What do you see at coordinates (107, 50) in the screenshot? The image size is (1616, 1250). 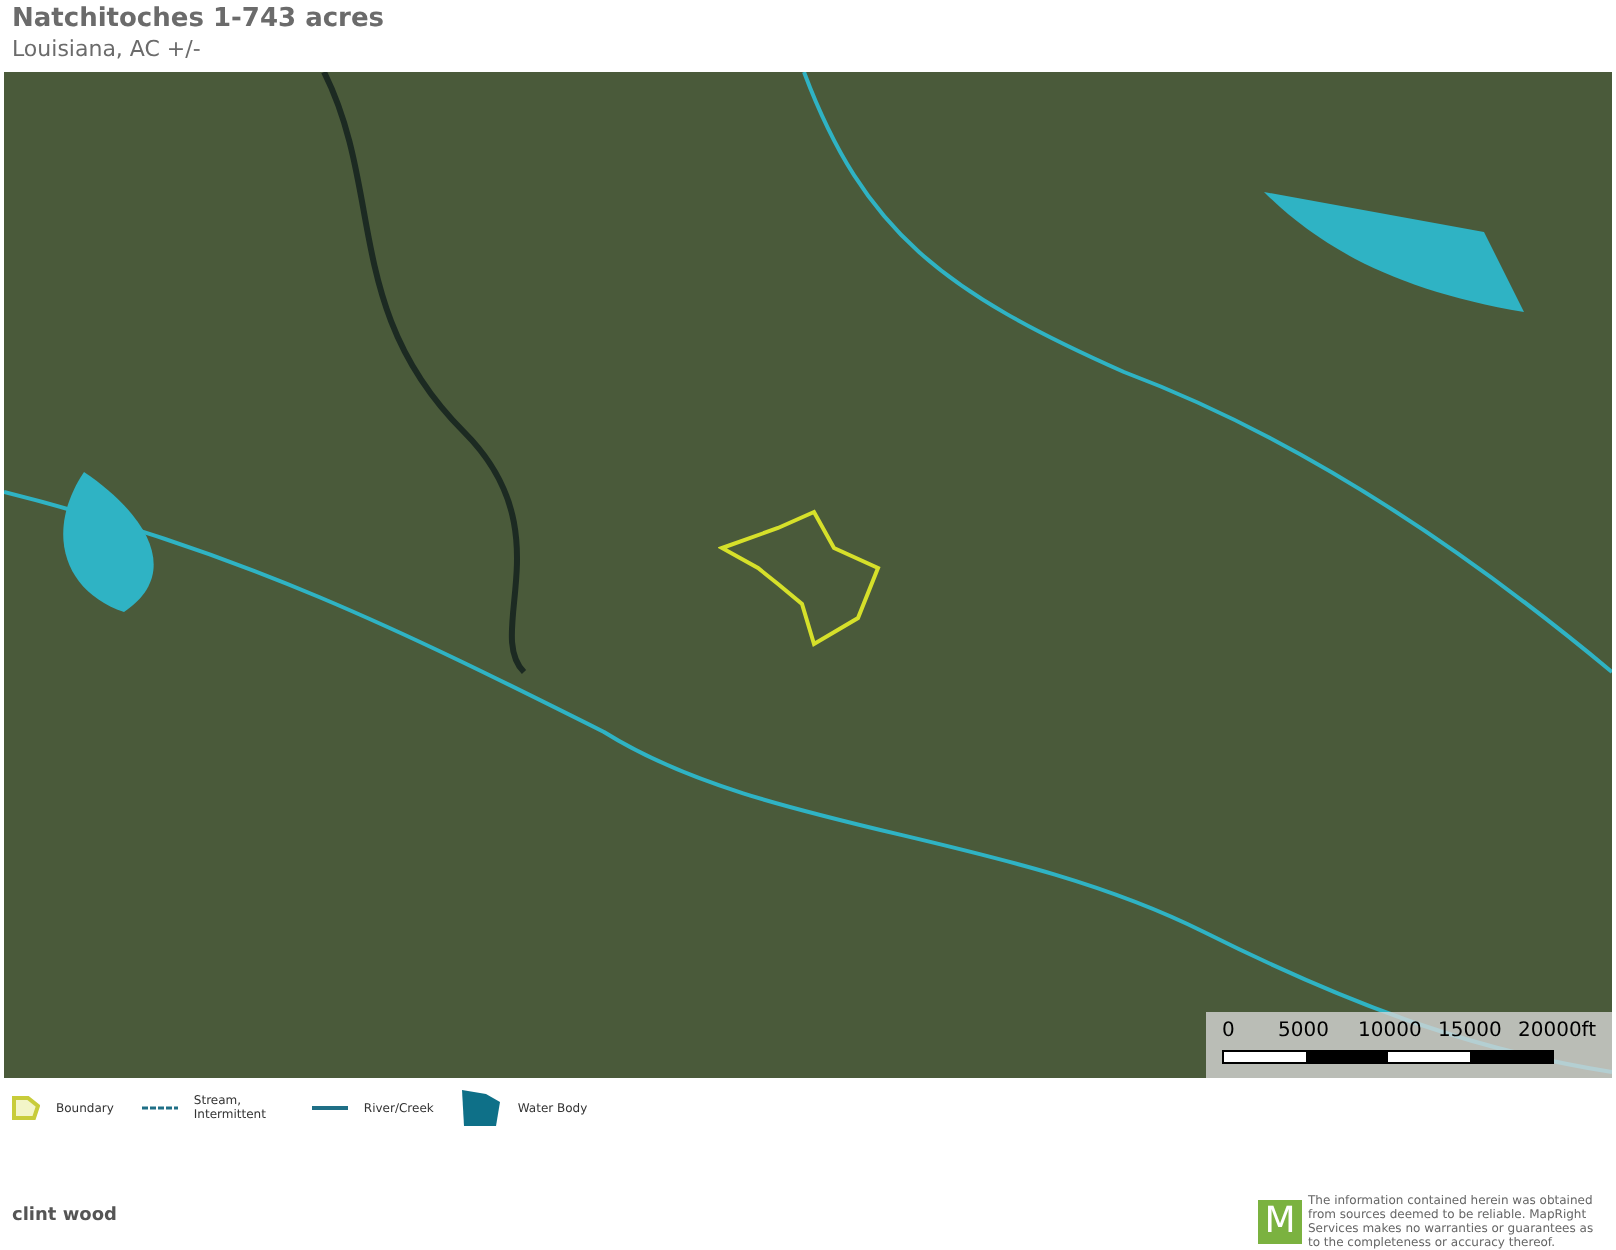 I see `map-subtitle: Louisiana, AC +/-` at bounding box center [107, 50].